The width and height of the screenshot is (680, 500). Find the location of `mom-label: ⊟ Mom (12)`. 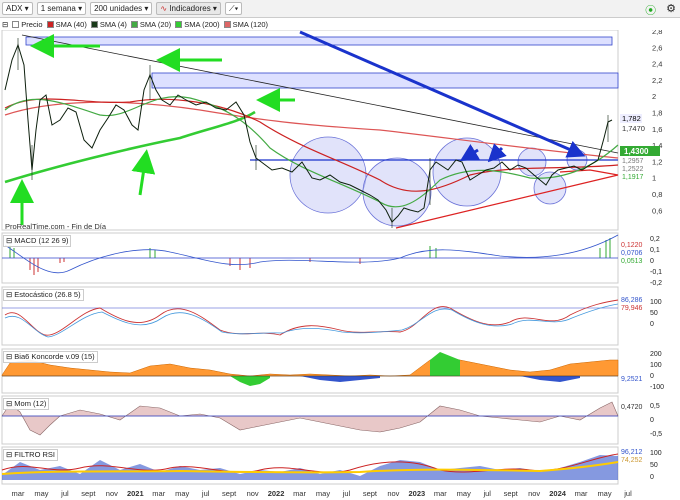

mom-label: ⊟ Mom (12) is located at coordinates (26, 404).